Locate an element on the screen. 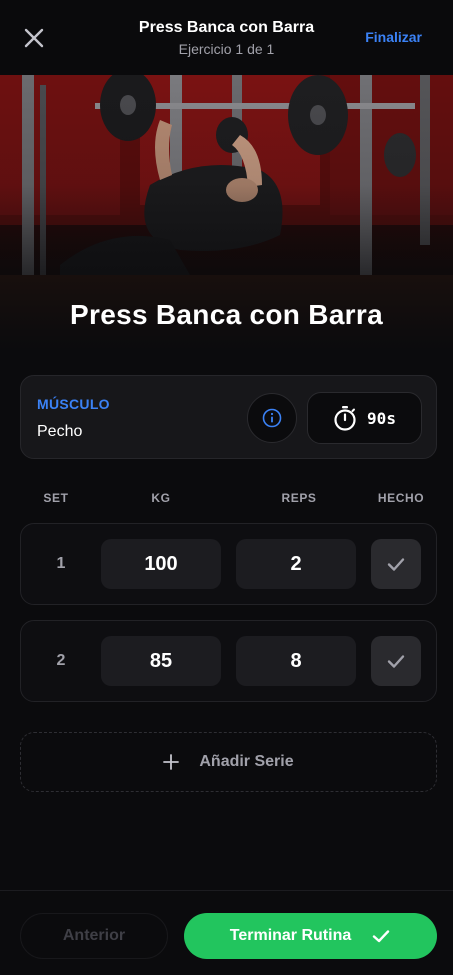 This screenshot has height=975, width=453. info-button is located at coordinates (272, 418).